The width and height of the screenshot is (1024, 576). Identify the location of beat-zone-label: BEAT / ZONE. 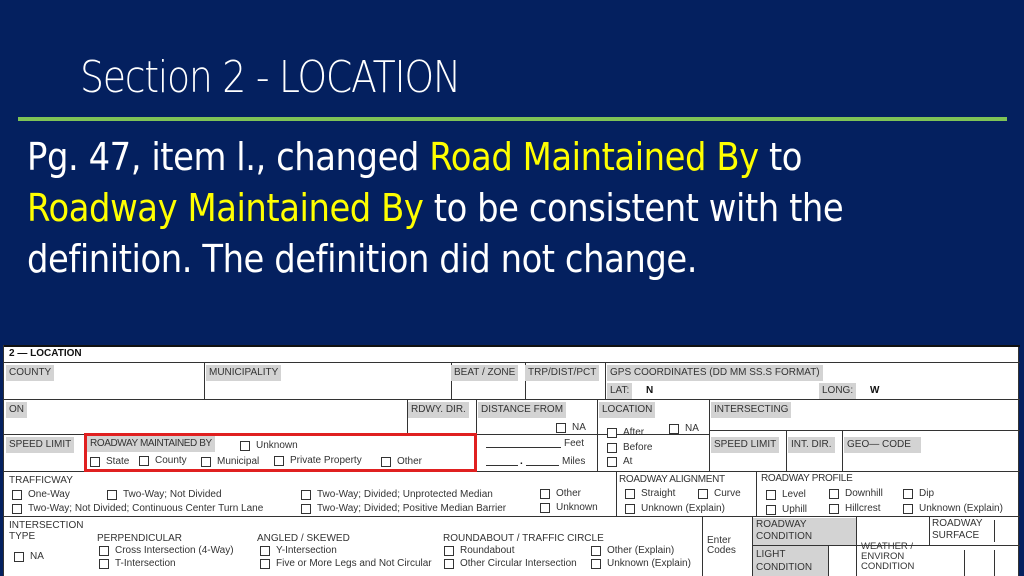
(485, 373).